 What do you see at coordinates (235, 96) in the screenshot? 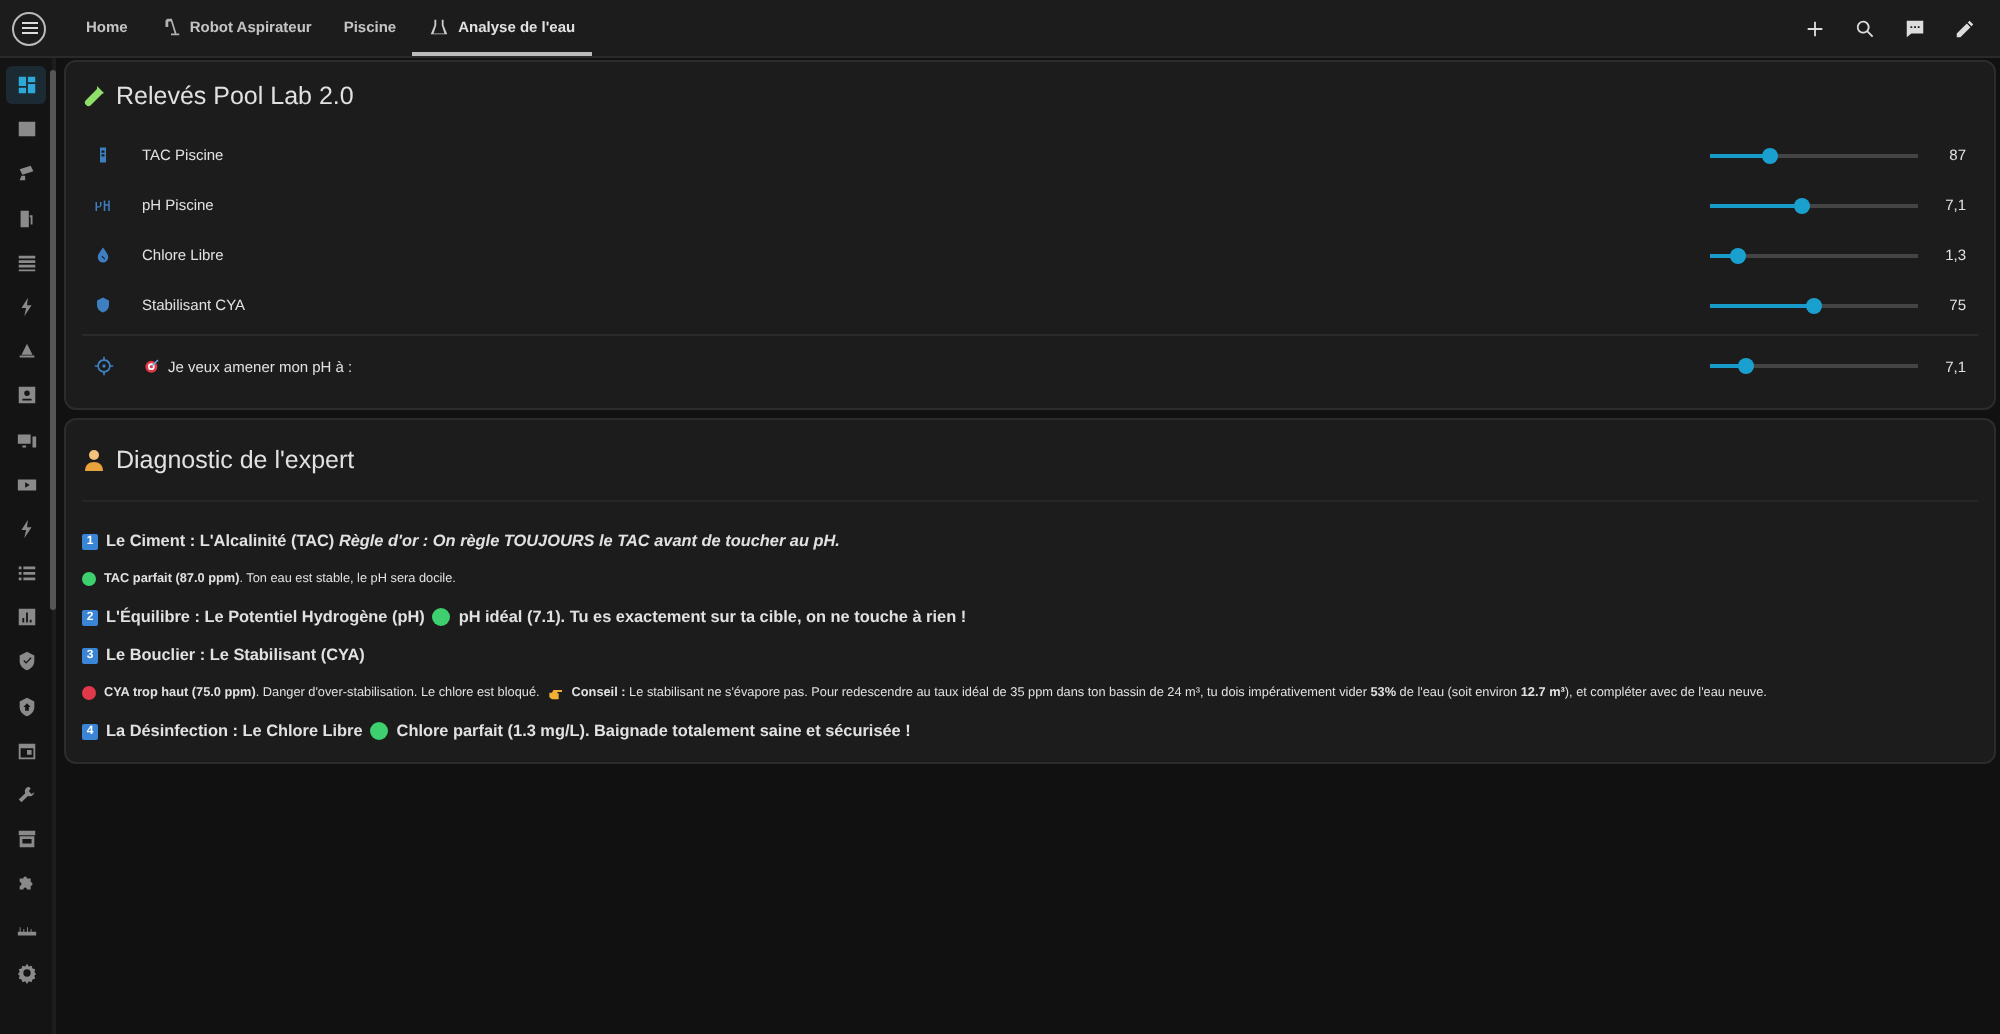
I see `card-title: Relevés Pool Lab 2.0` at bounding box center [235, 96].